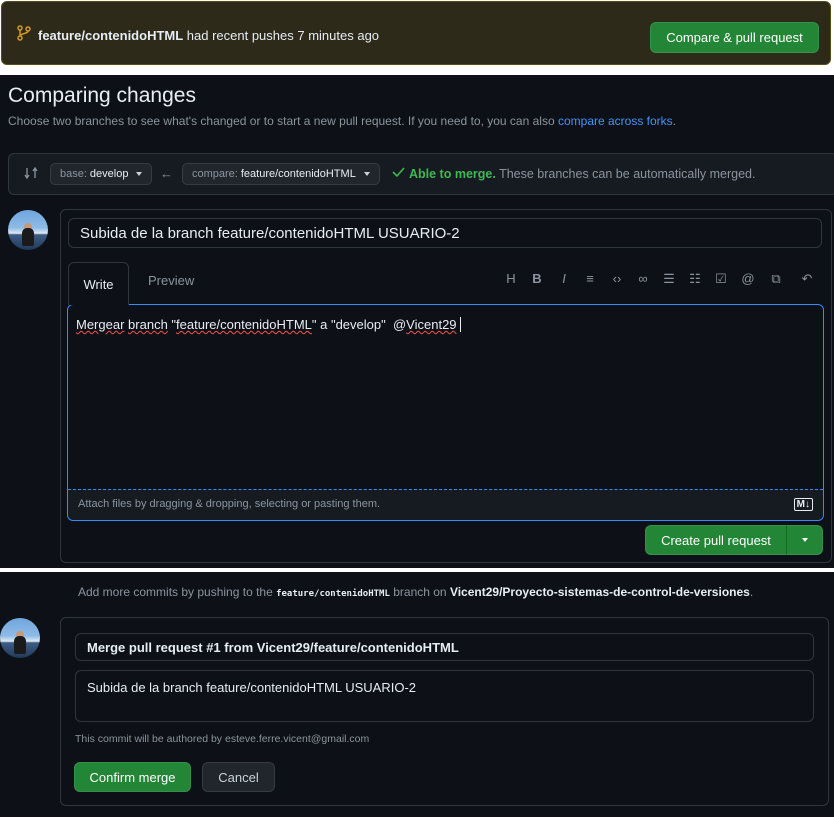 The image size is (834, 817). I want to click on tab-preview: Preview, so click(171, 280).